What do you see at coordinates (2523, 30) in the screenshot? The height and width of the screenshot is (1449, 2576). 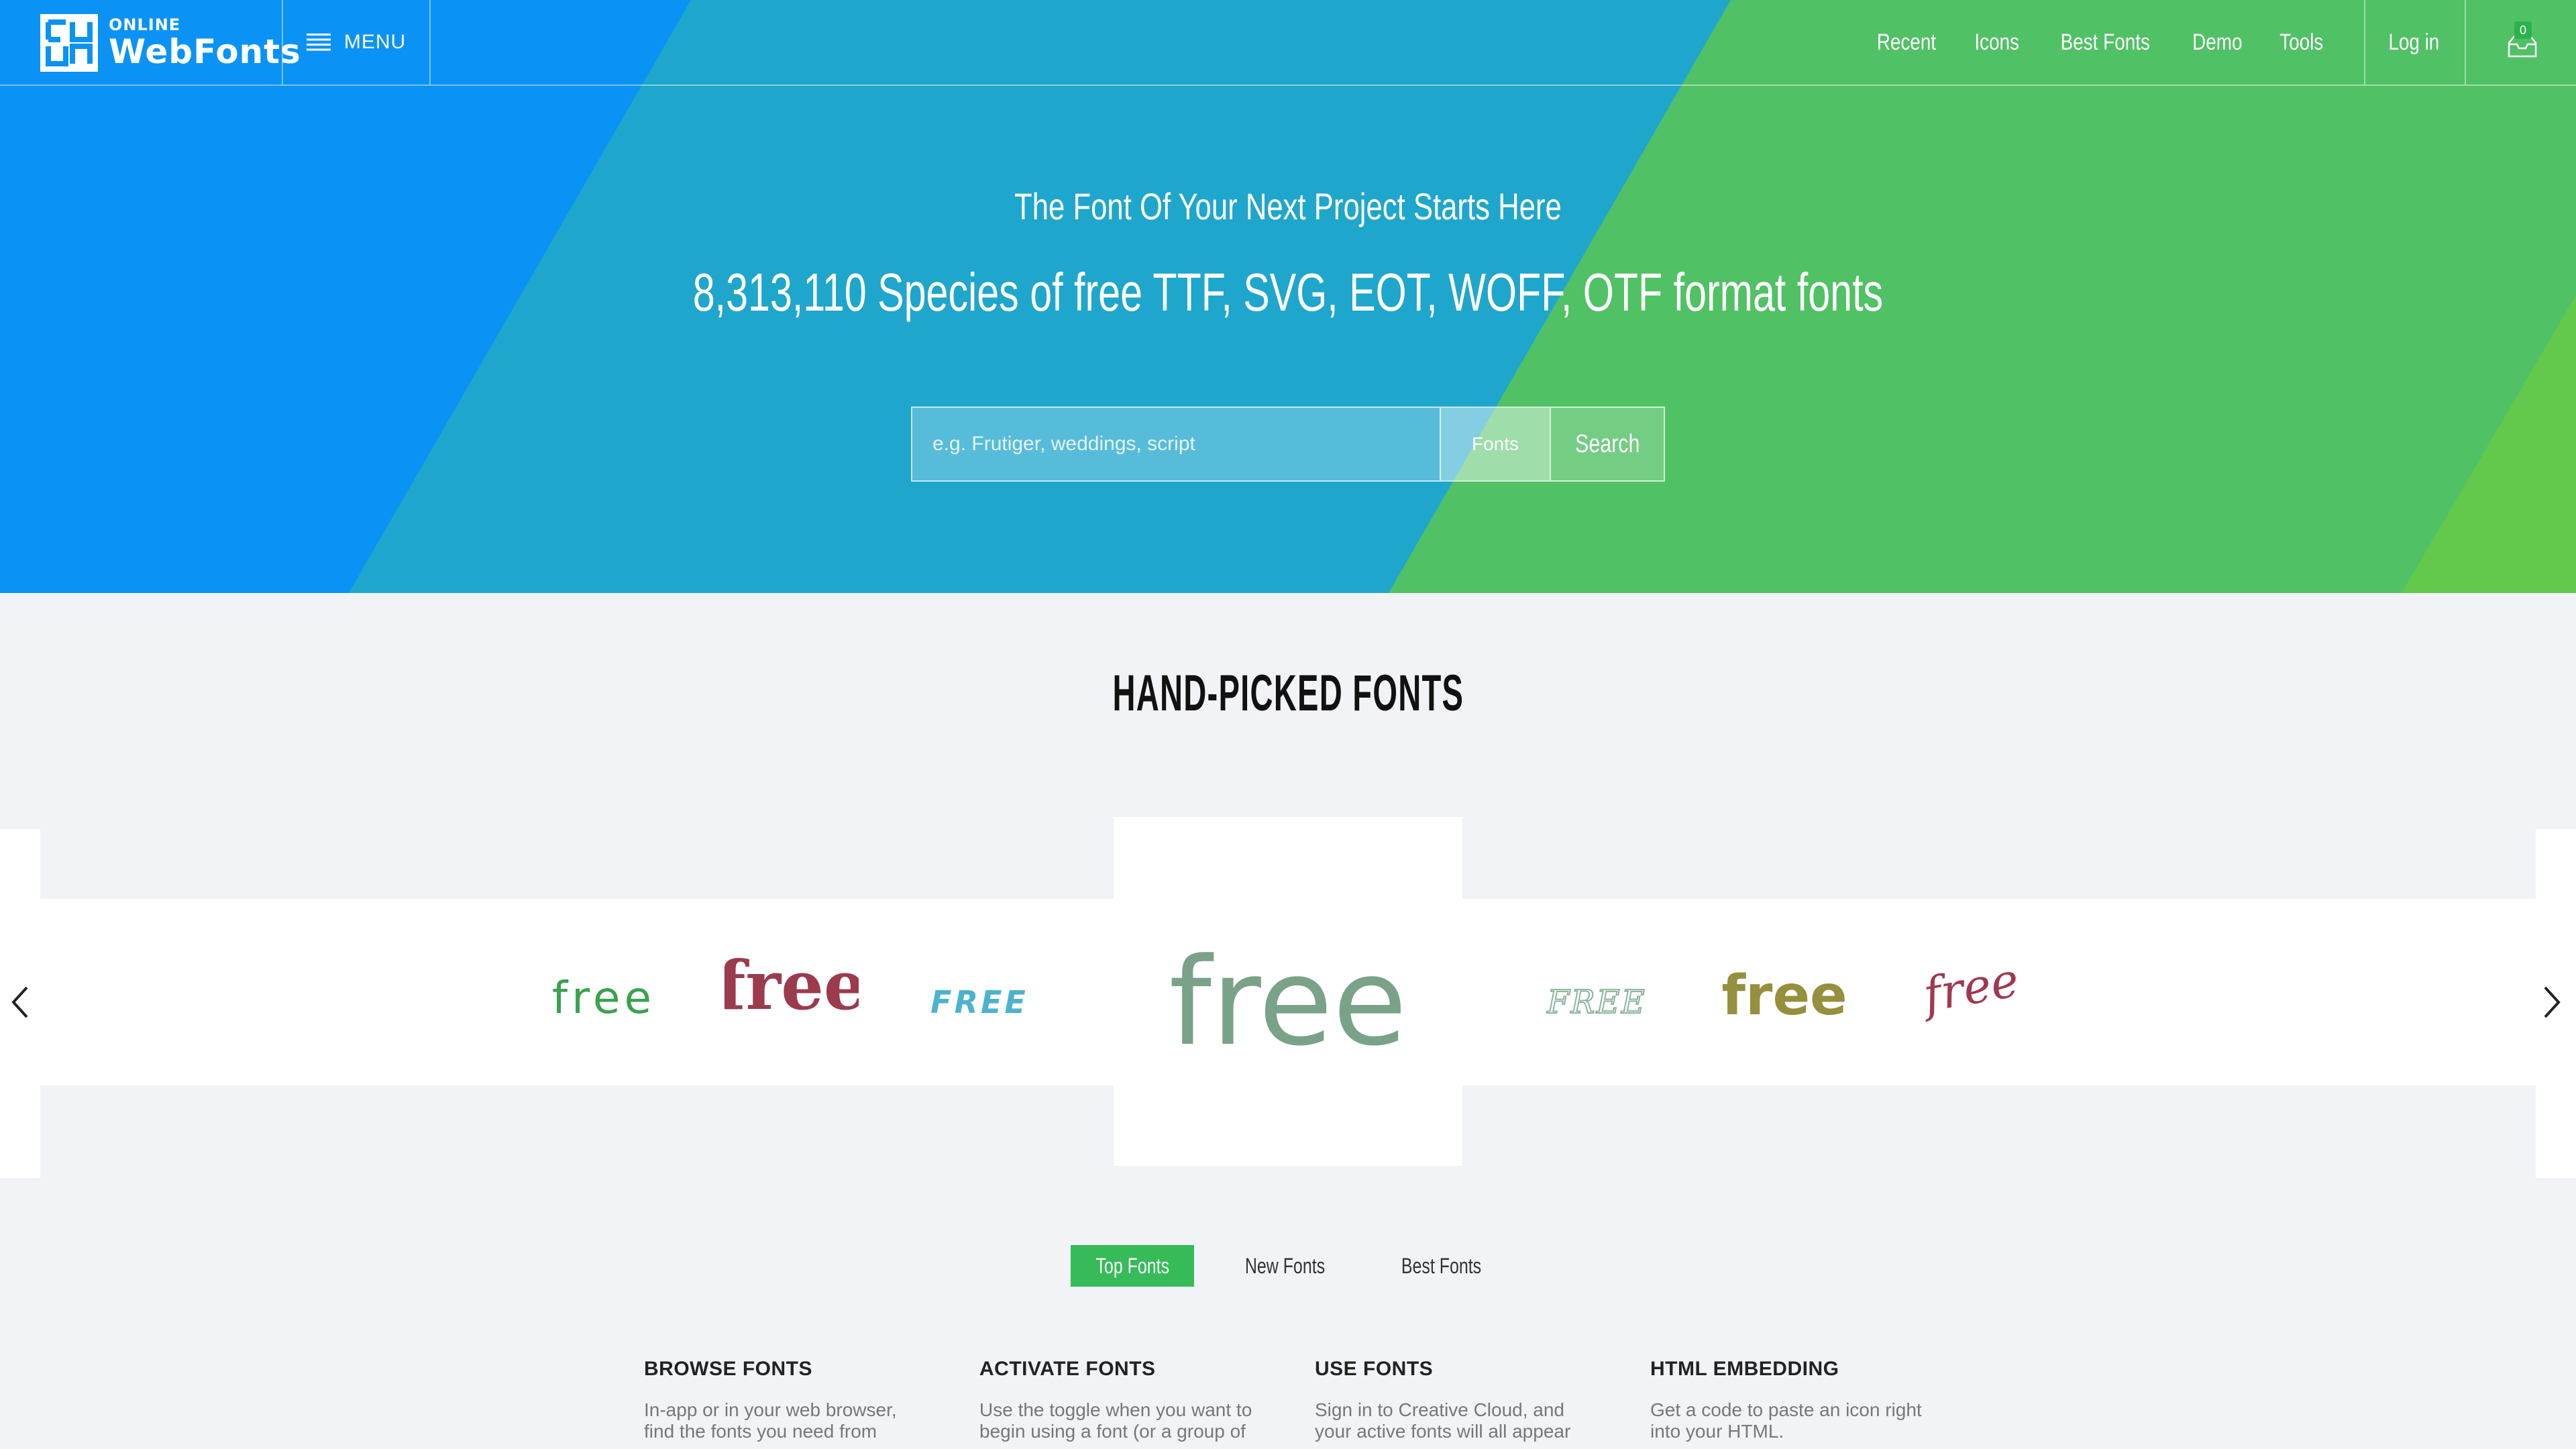 I see `cart-count-badge: 0` at bounding box center [2523, 30].